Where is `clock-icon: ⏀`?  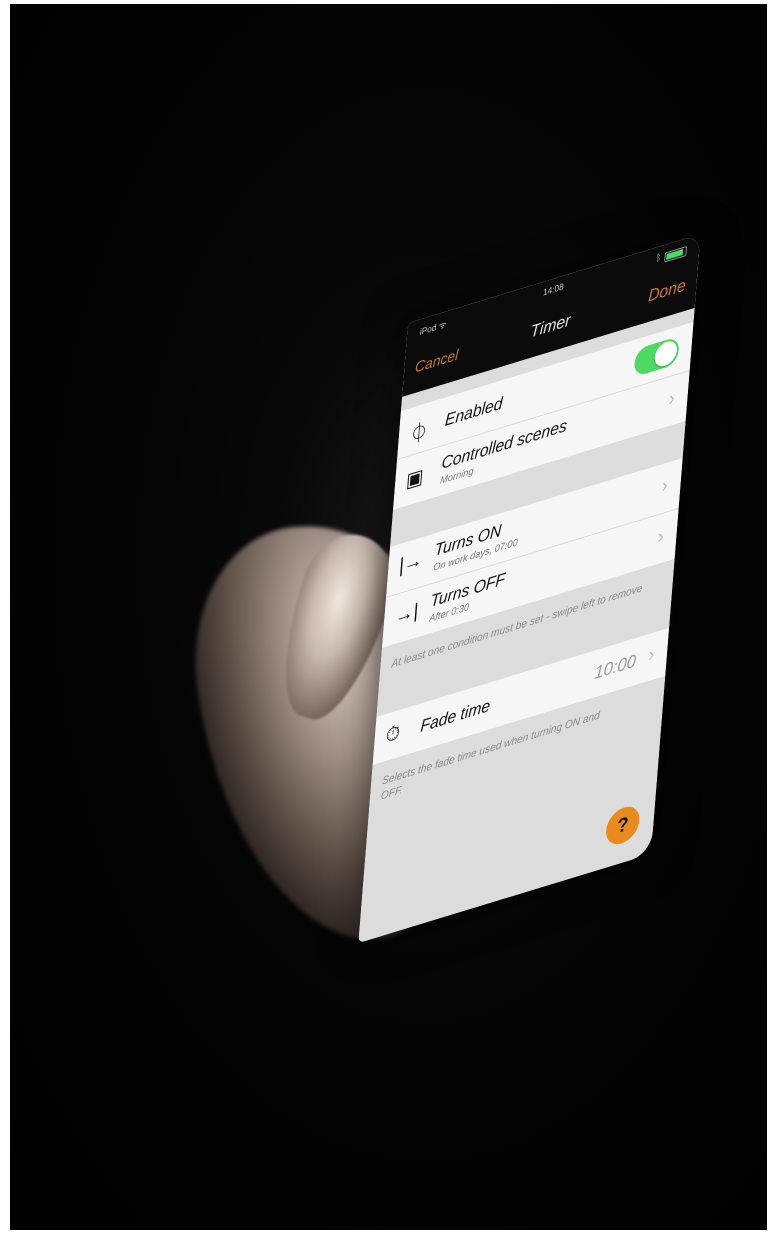
clock-icon: ⏀ is located at coordinates (418, 434).